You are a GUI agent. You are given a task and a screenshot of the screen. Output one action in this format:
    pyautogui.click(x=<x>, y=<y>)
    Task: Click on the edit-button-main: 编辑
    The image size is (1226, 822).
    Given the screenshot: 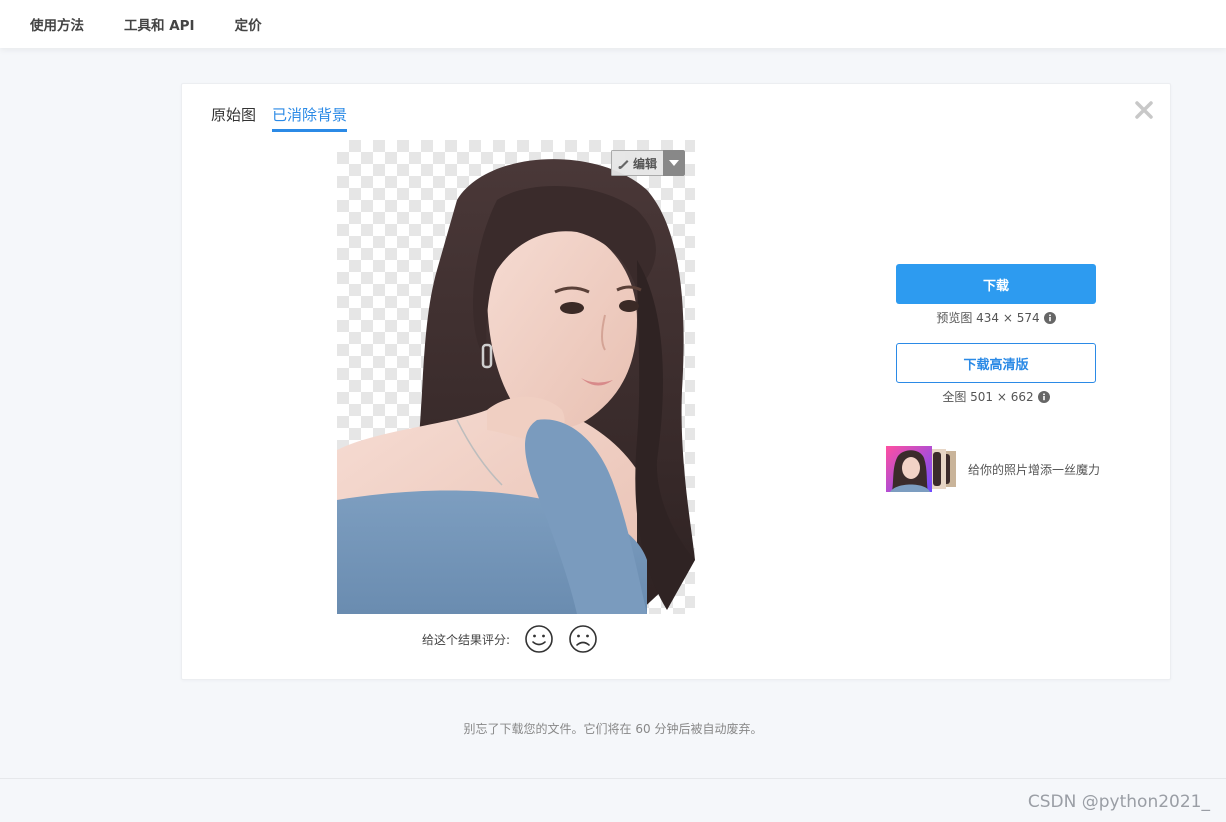 What is the action you would take?
    pyautogui.click(x=636, y=163)
    